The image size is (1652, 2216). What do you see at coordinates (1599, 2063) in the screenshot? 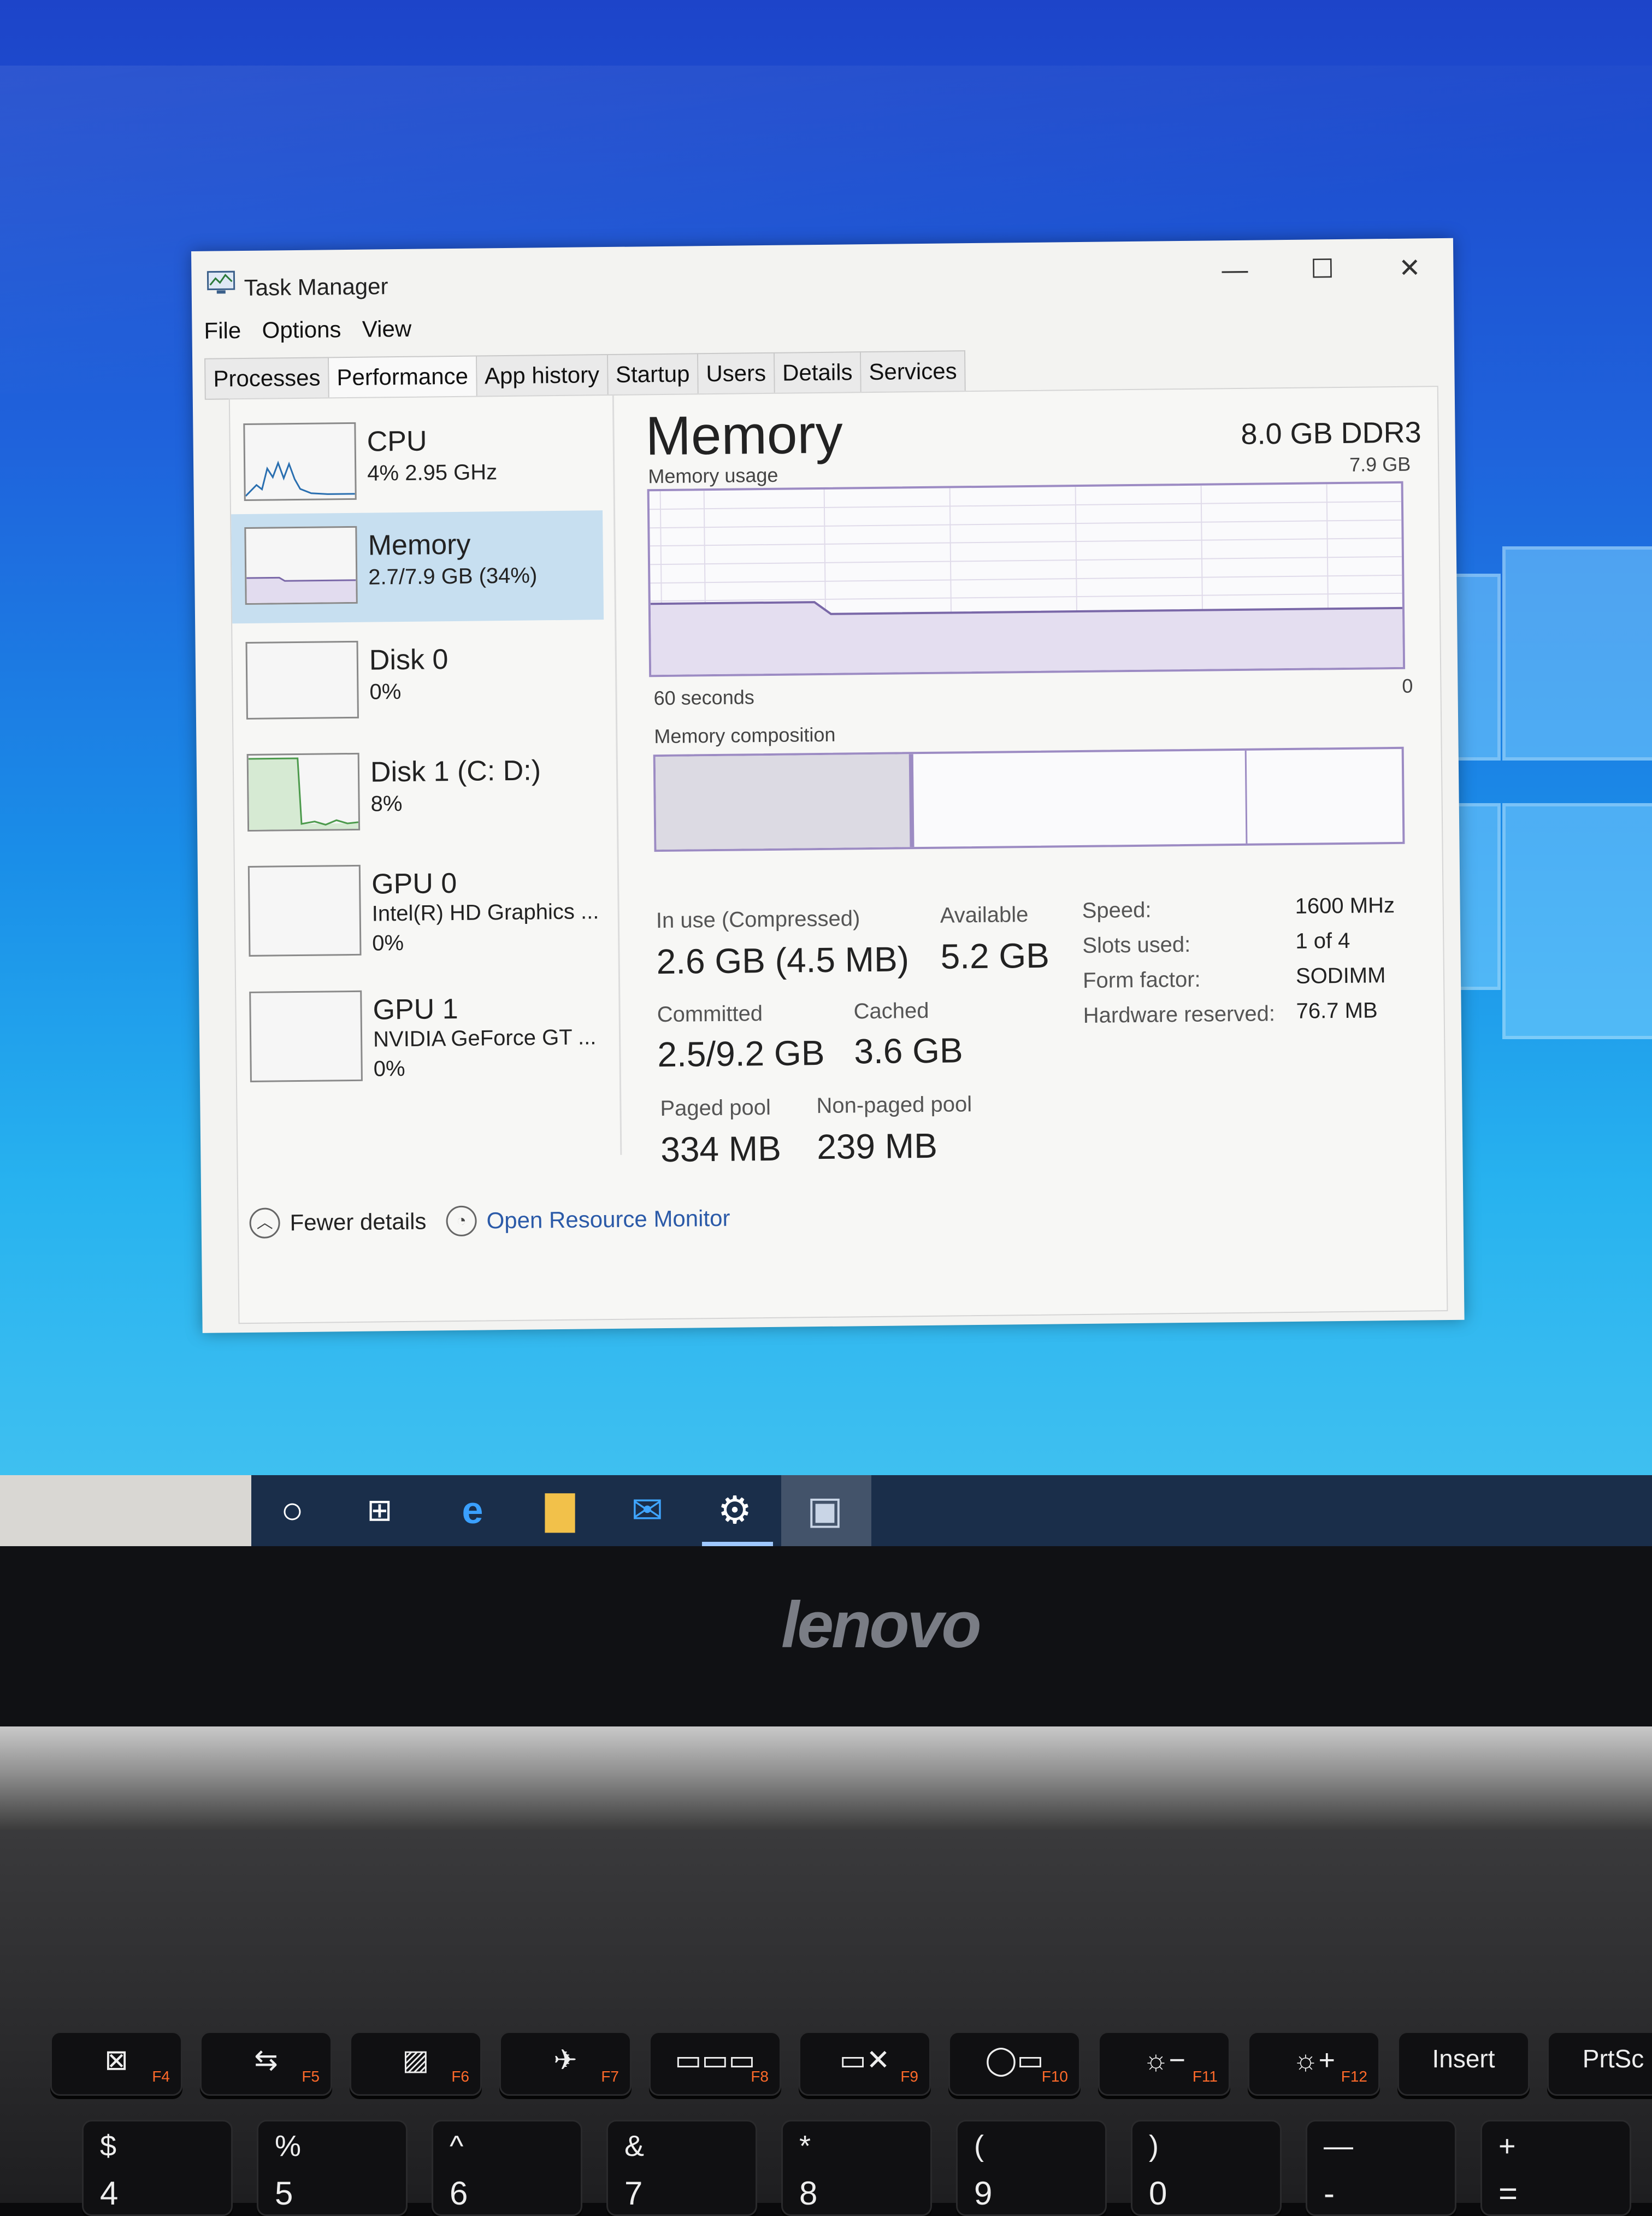
I see `key-prtsc: PrtSc` at bounding box center [1599, 2063].